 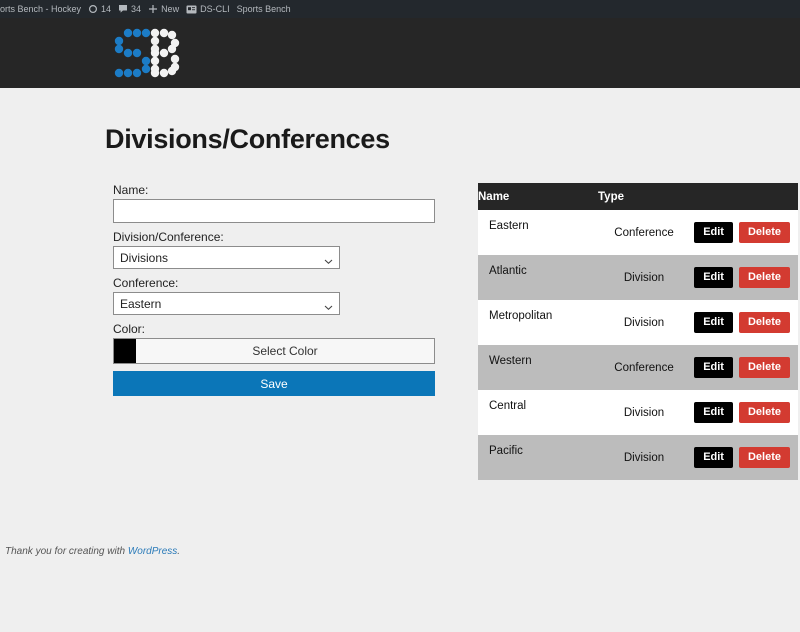 I want to click on footer-text-before: Thank you for creating with, so click(x=66, y=551).